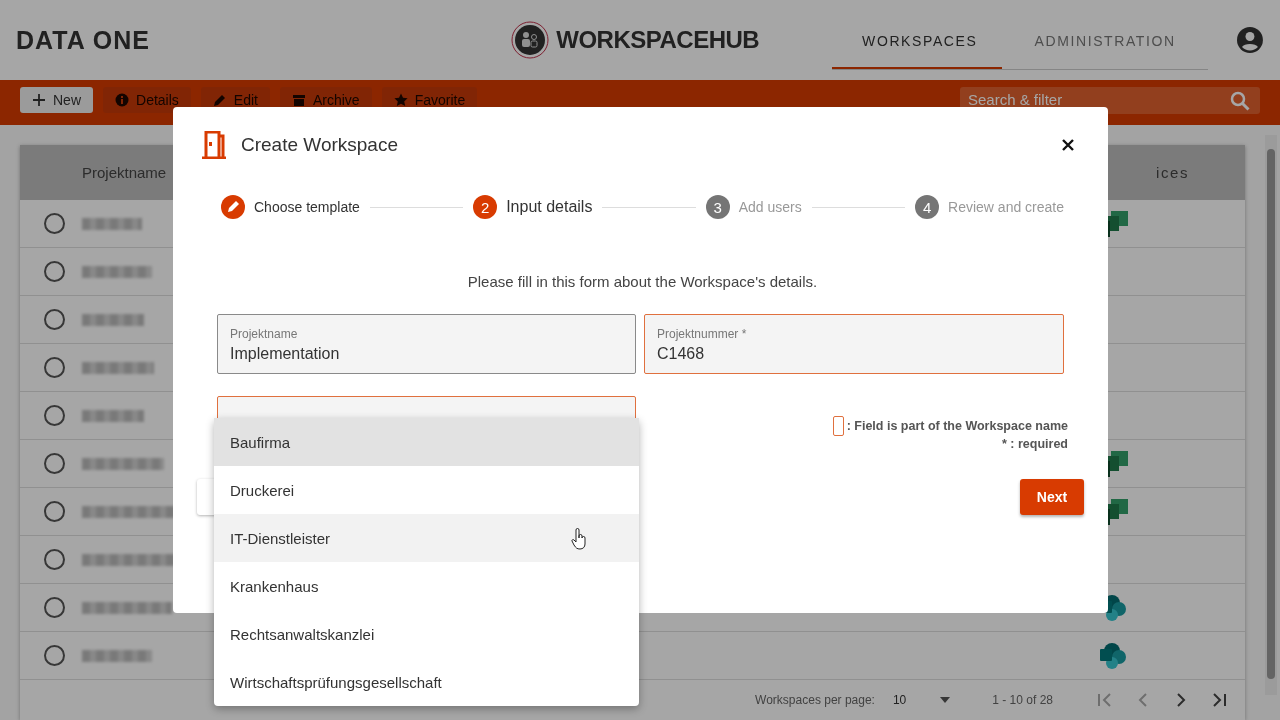  What do you see at coordinates (815, 700) in the screenshot?
I see `per-page-label: Workspaces per page:` at bounding box center [815, 700].